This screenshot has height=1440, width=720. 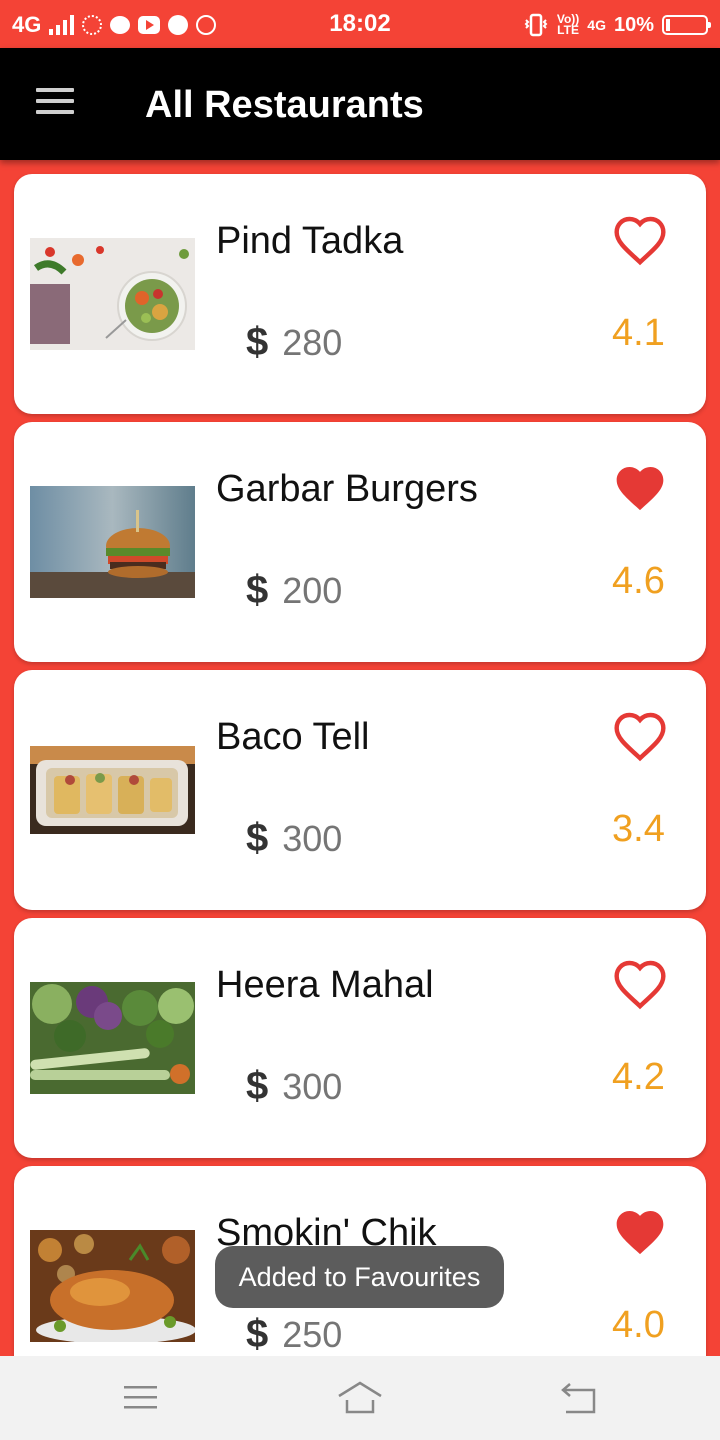 I want to click on price-value: 280, so click(x=312, y=342).